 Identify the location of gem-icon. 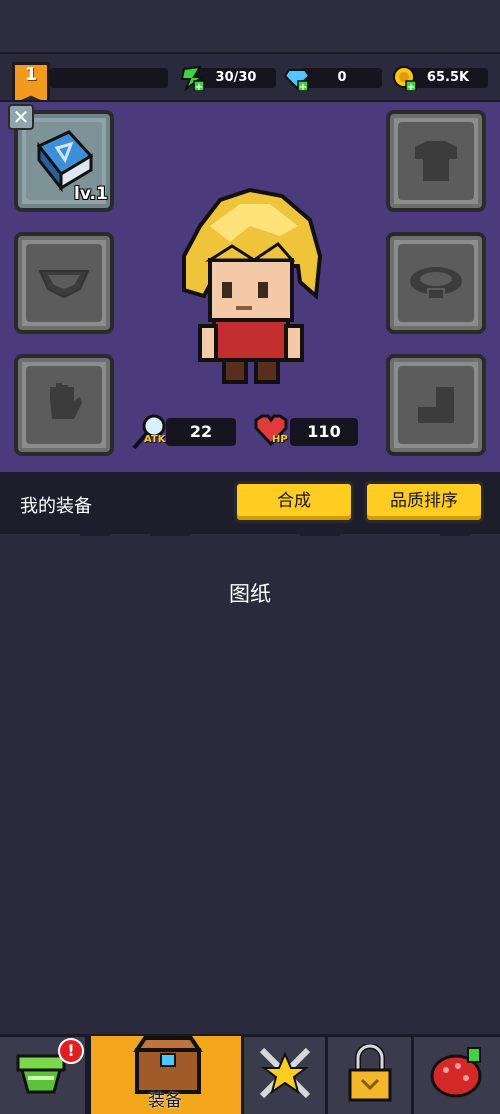
(456, 1072).